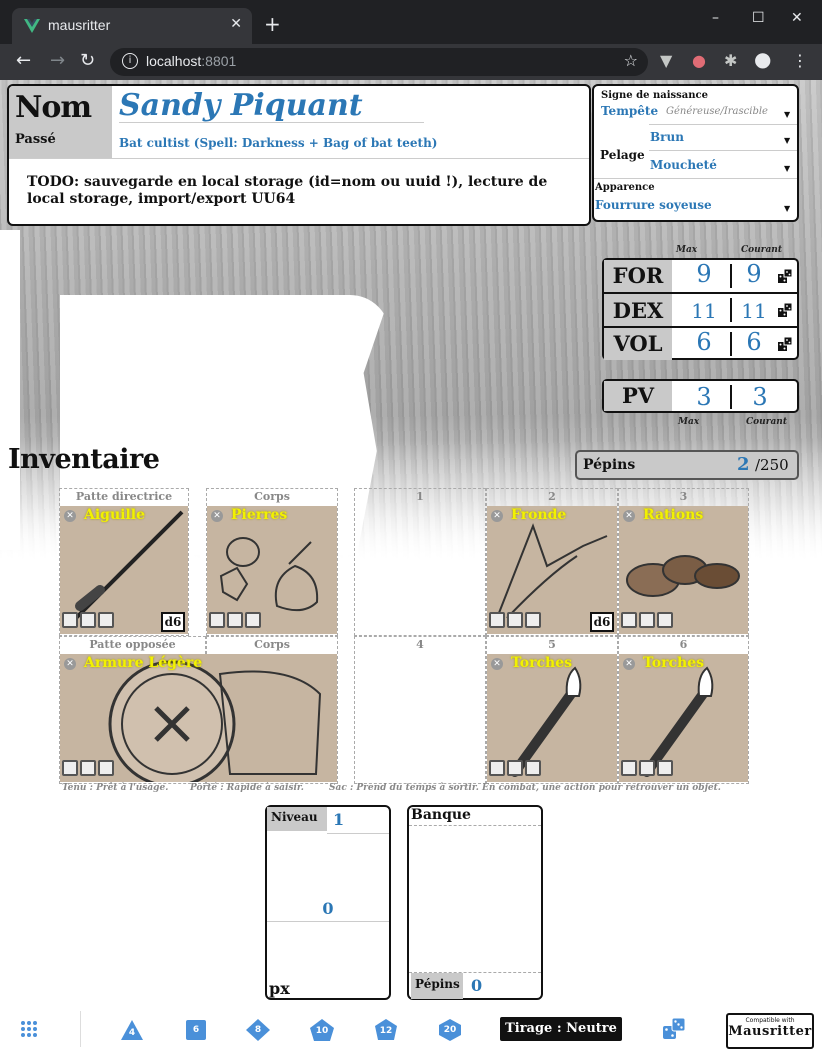 The width and height of the screenshot is (822, 1053). Describe the element at coordinates (552, 718) in the screenshot. I see `item-card-torches-1: ✕ Torches` at that location.